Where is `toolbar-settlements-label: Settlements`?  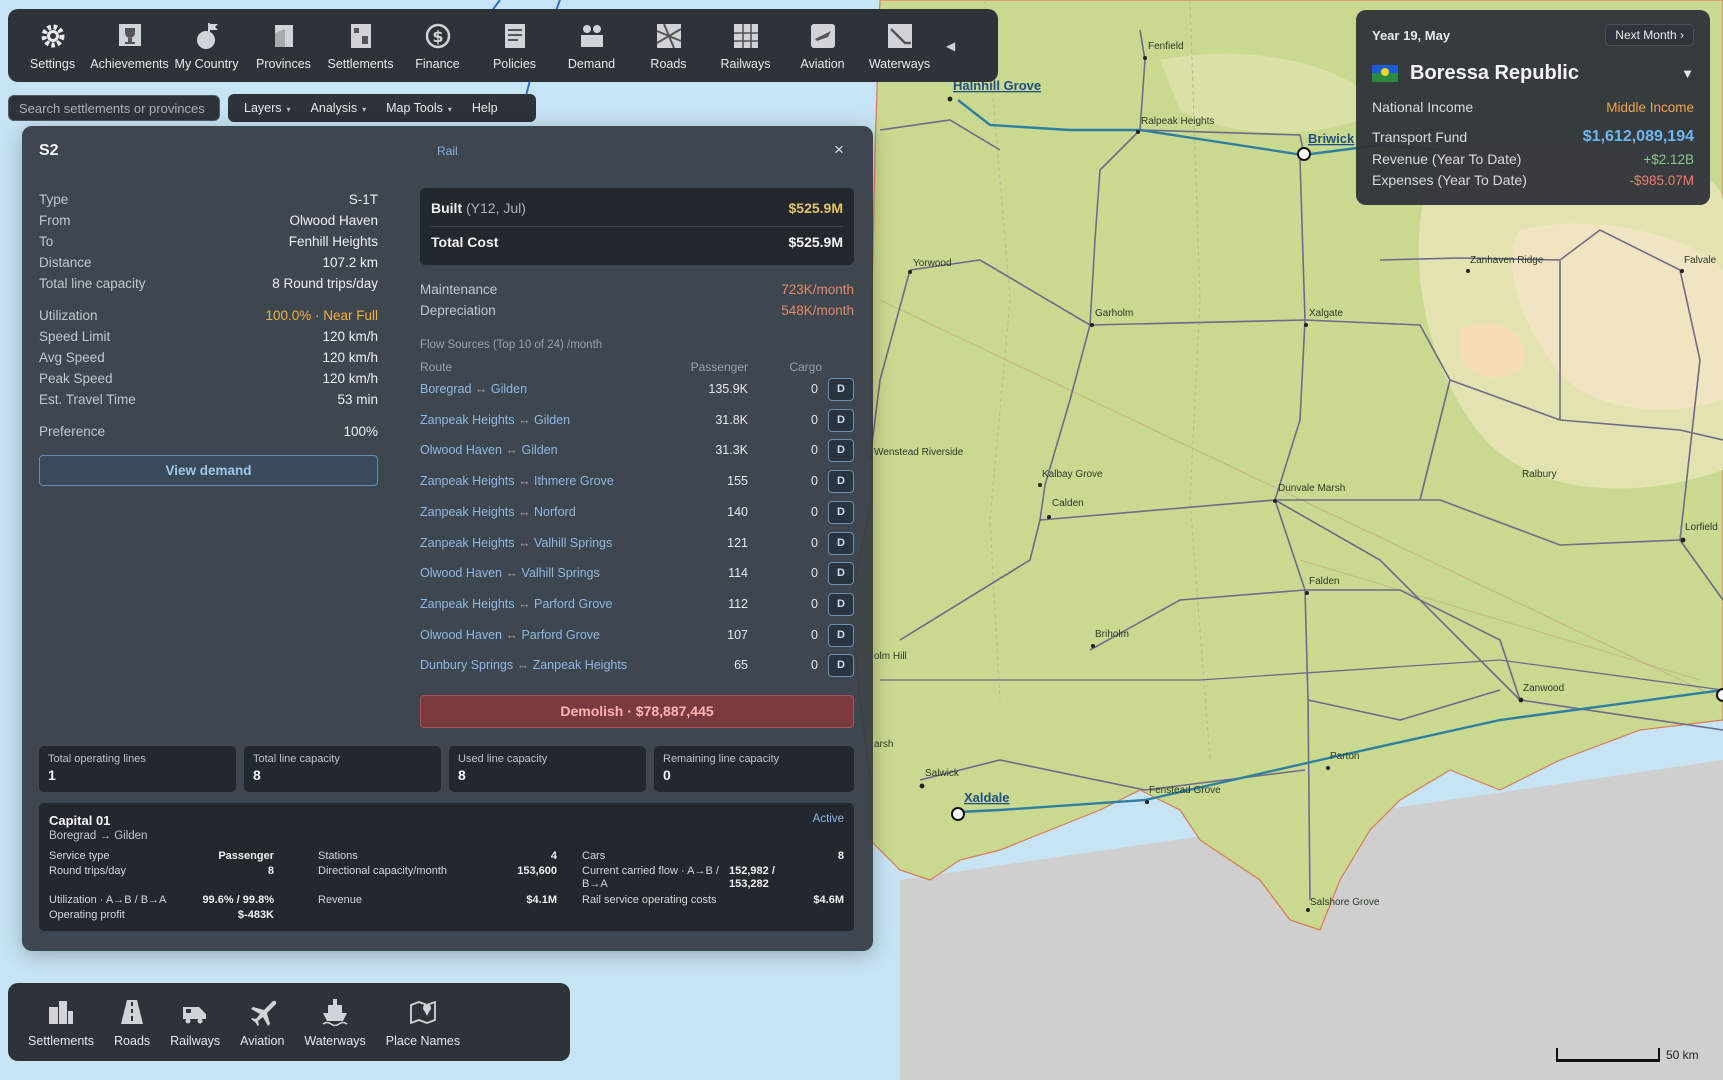
toolbar-settlements-label: Settlements is located at coordinates (360, 63).